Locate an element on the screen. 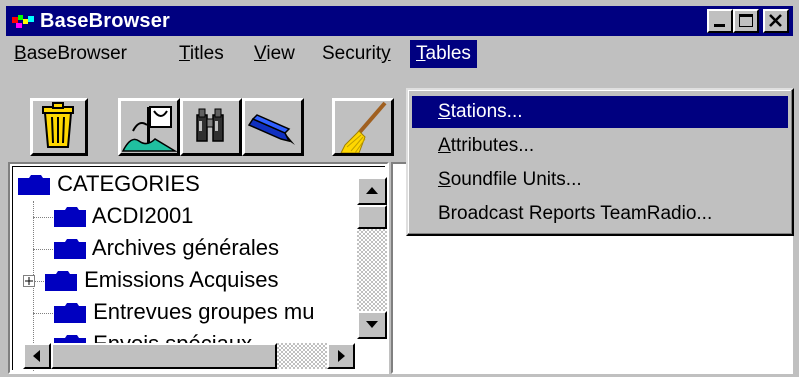 The height and width of the screenshot is (377, 799). arrow-down-icon is located at coordinates (372, 324).